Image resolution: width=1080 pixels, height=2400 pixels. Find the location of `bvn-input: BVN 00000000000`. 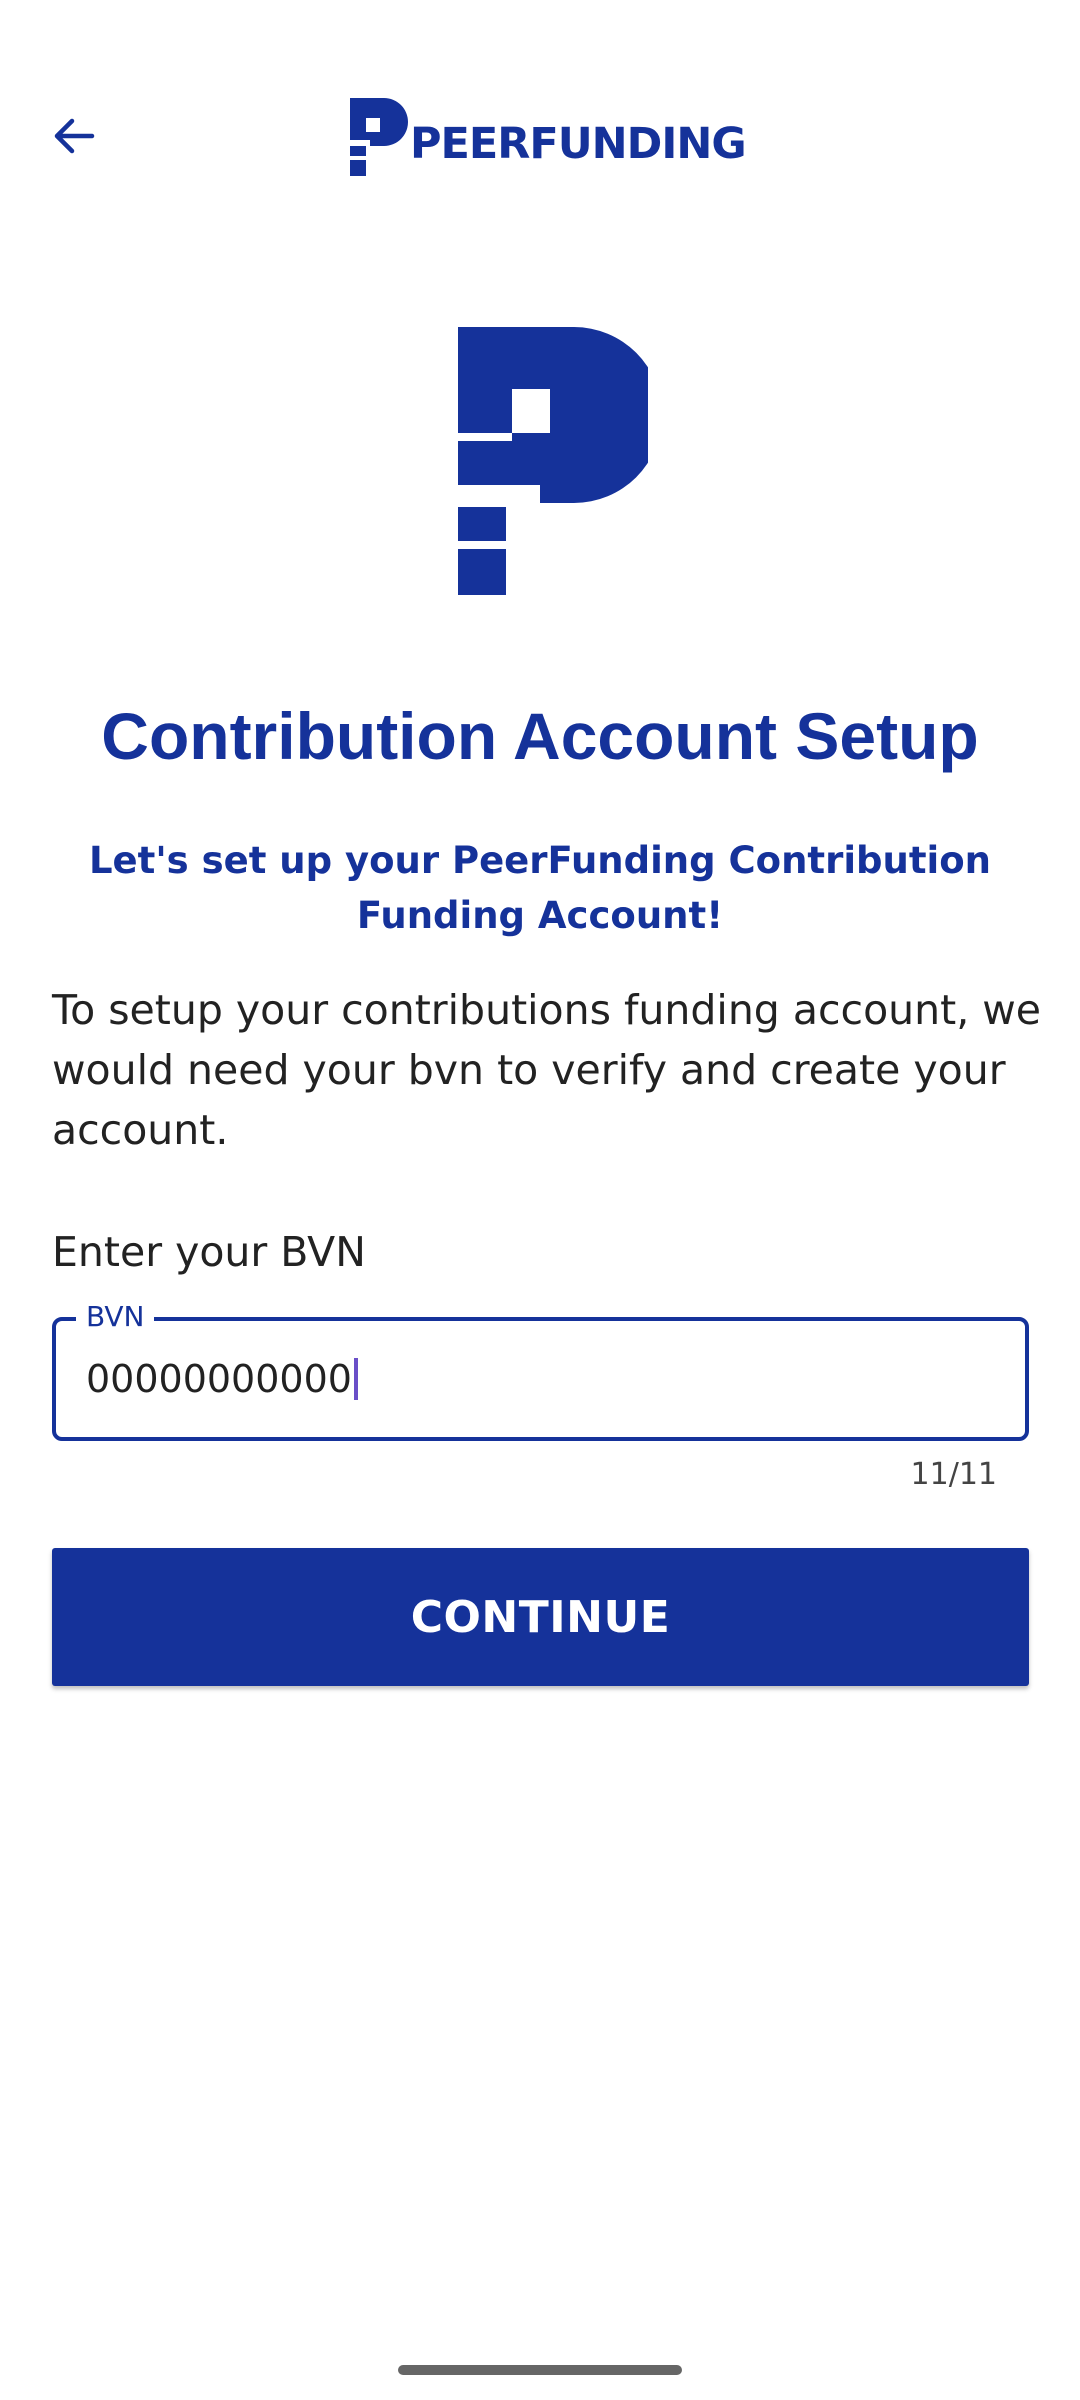

bvn-input: BVN 00000000000 is located at coordinates (540, 1371).